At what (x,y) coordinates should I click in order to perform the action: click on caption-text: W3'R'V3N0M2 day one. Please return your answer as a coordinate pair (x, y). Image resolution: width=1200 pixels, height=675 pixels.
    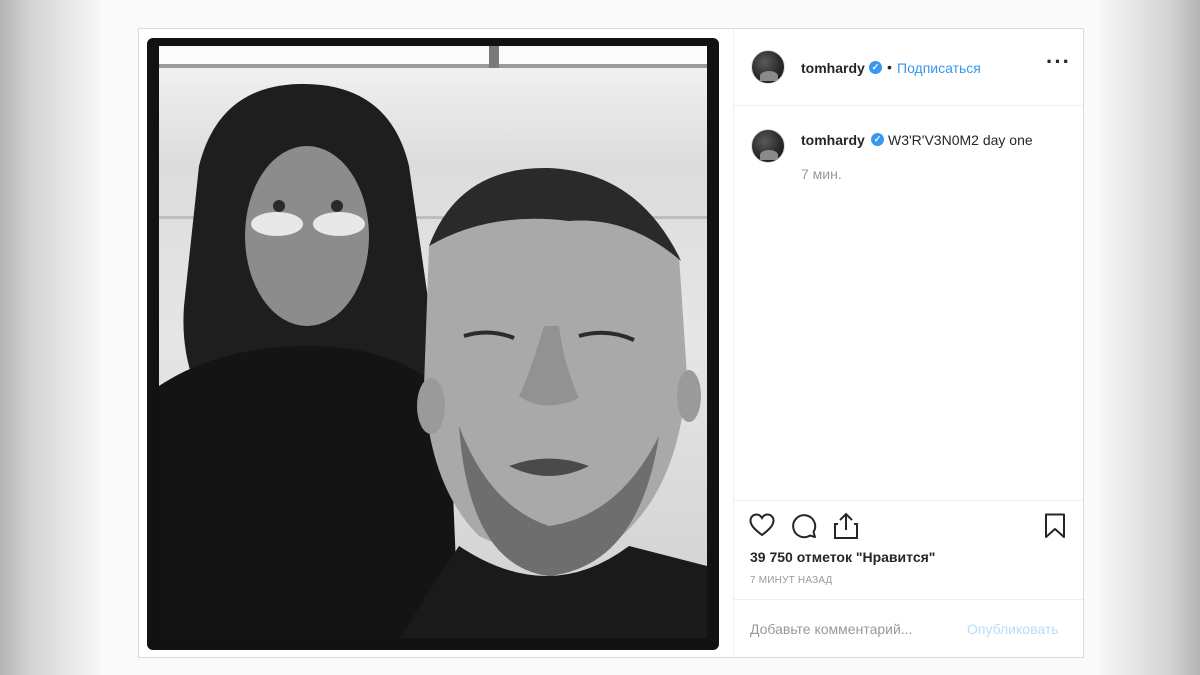
    Looking at the image, I should click on (960, 140).